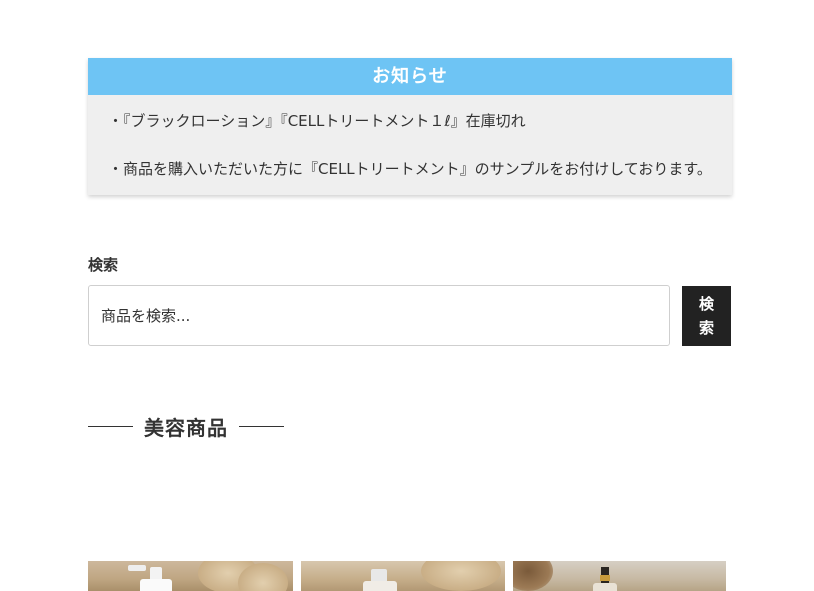  I want to click on notice-title: お知らせ, so click(410, 76).